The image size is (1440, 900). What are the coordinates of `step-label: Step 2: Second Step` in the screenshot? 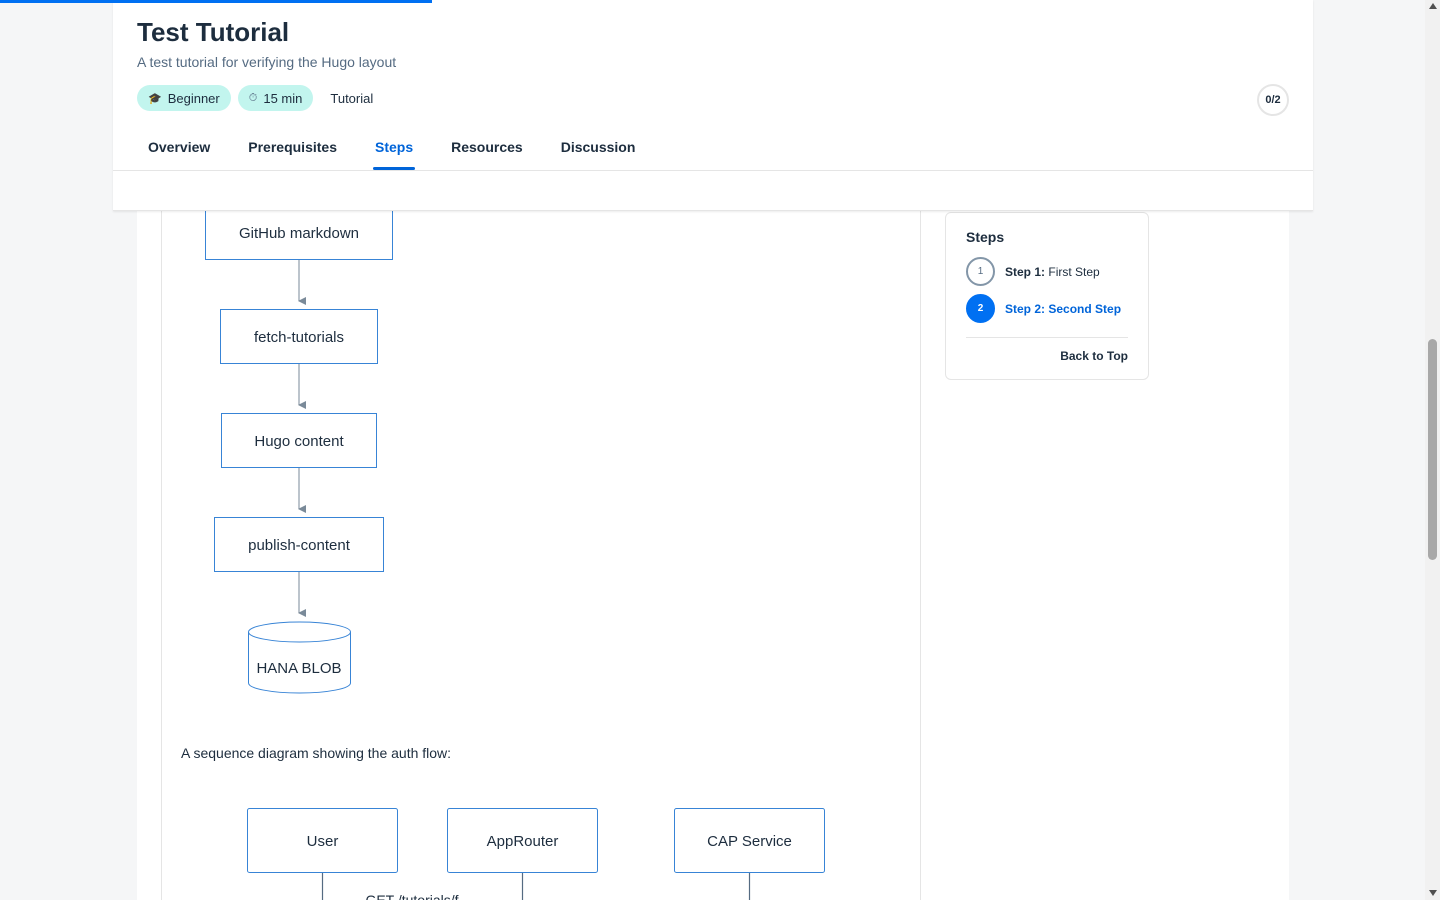 It's located at (1063, 308).